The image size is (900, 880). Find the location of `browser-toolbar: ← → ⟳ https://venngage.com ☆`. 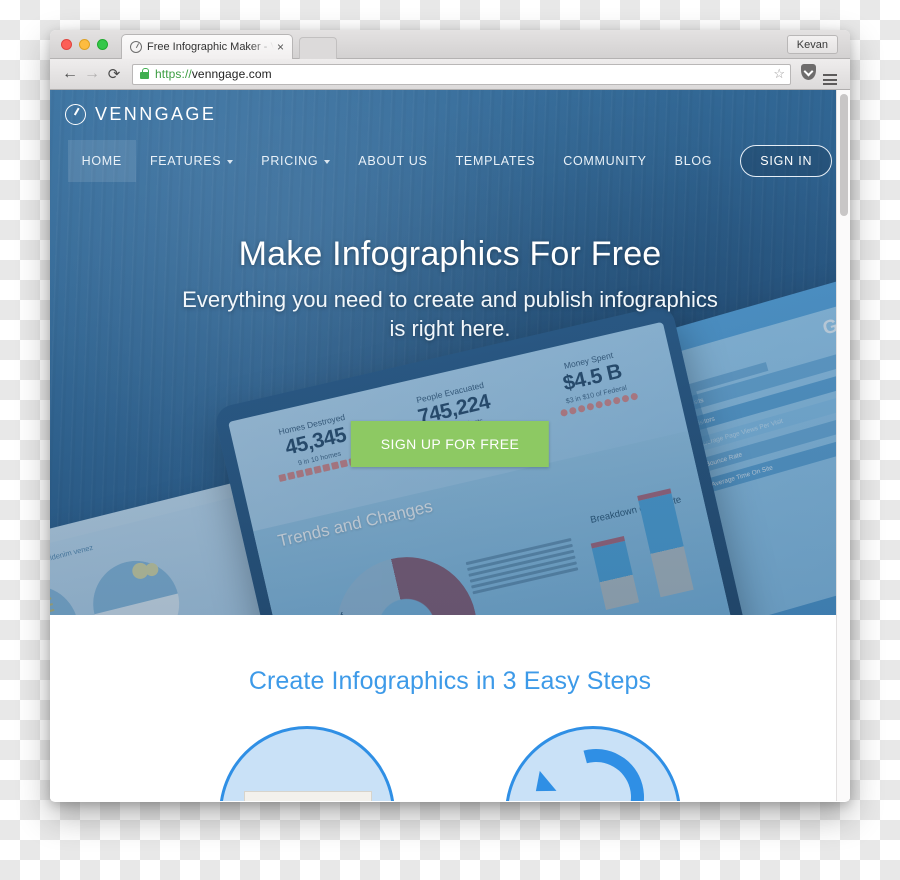

browser-toolbar: ← → ⟳ https://venngage.com ☆ is located at coordinates (450, 74).